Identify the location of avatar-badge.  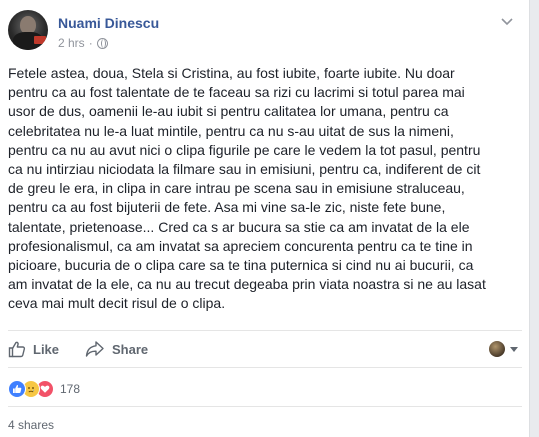
(40, 40).